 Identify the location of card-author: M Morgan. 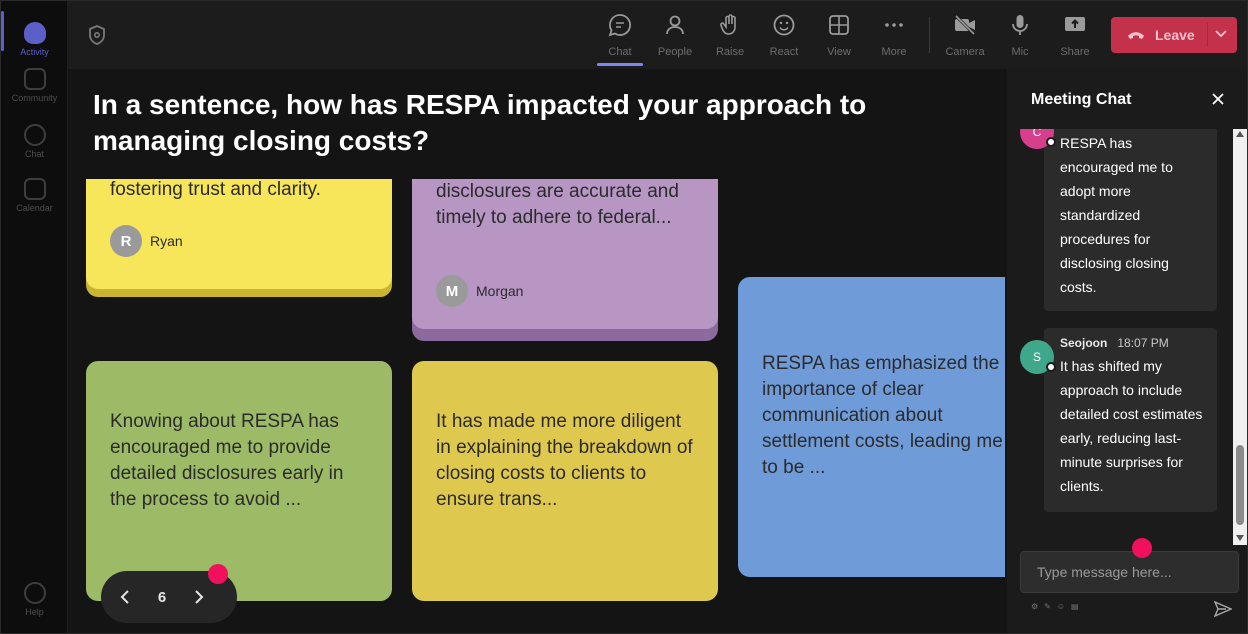
(479, 291).